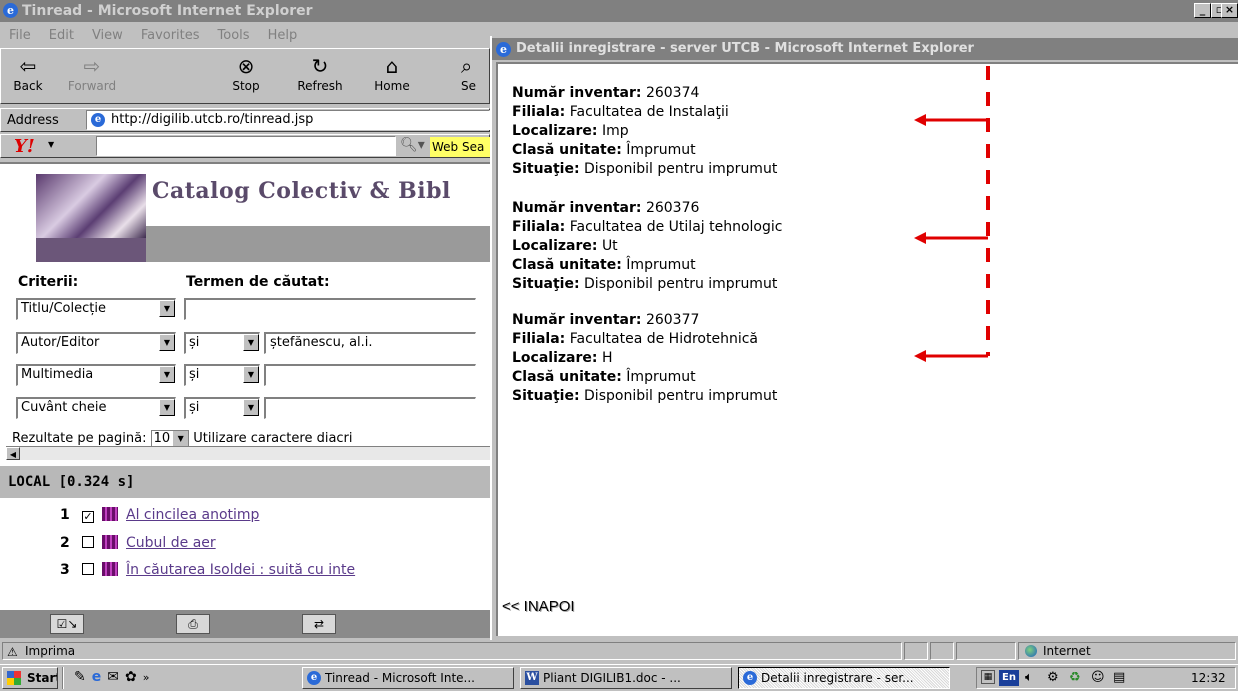  I want to click on result-checkbox: ✓, so click(88, 517).